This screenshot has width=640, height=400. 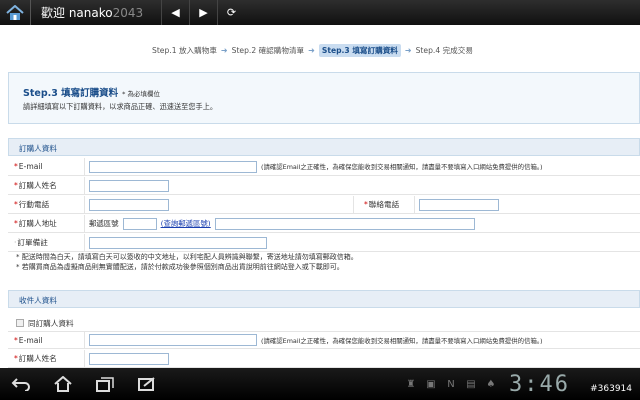 What do you see at coordinates (324, 299) in the screenshot?
I see `receiver-section-title: 收件人資料` at bounding box center [324, 299].